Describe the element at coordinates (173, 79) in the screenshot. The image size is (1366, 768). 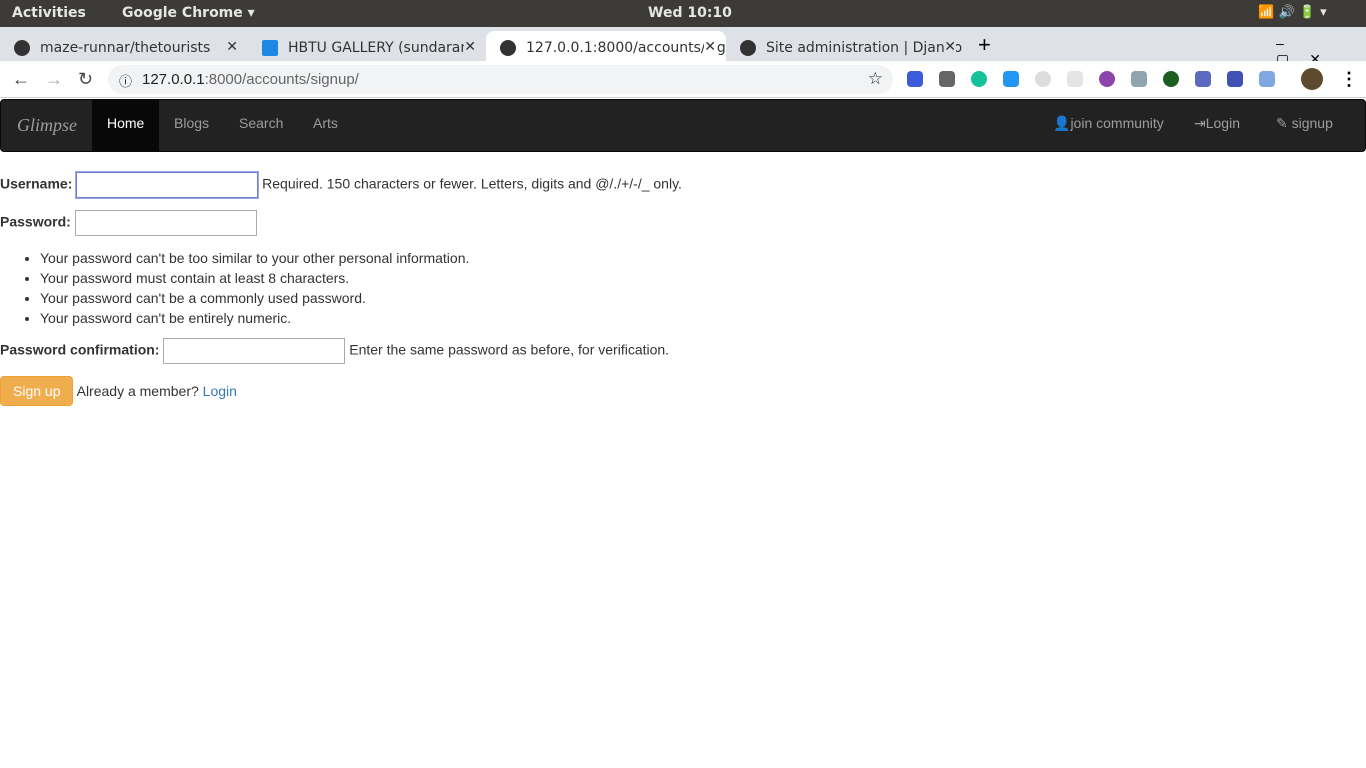
I see `url-host: 127.0.0.1` at that location.